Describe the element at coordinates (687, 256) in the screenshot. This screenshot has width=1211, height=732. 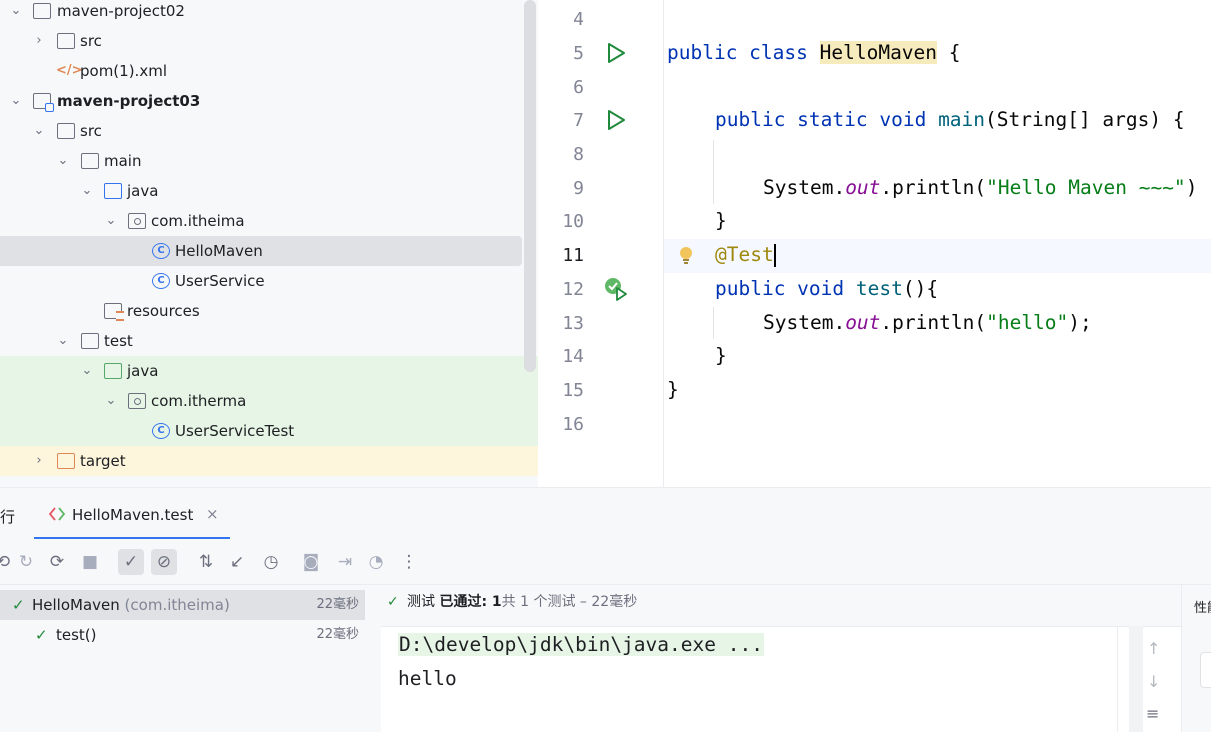
I see `lightbulb-icon` at that location.